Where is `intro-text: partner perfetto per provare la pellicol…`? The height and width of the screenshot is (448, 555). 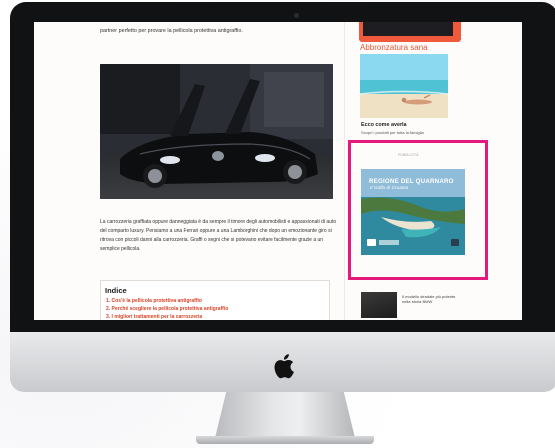
intro-text: partner perfetto per provare la pellicol… is located at coordinates (171, 31).